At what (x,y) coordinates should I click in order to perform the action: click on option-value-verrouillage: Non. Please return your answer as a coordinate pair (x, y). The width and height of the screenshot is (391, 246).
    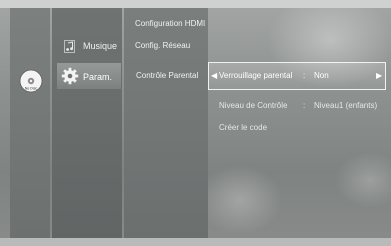
    Looking at the image, I should click on (321, 75).